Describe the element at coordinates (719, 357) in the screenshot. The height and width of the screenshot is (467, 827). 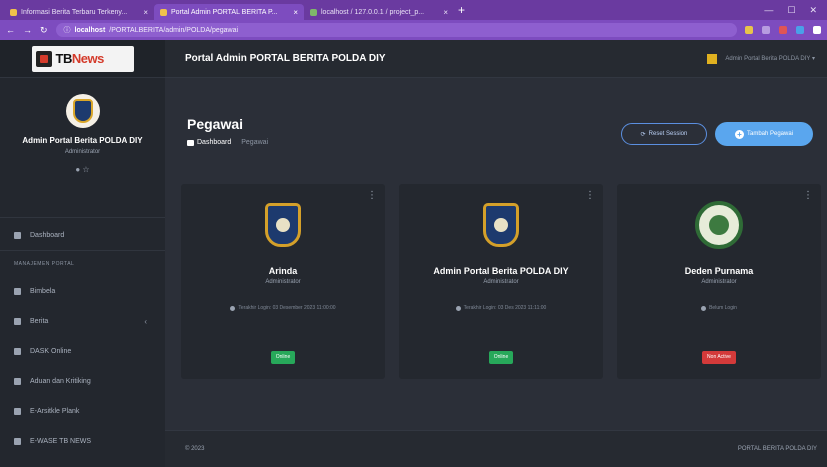
I see `status-badge: Non Active` at that location.